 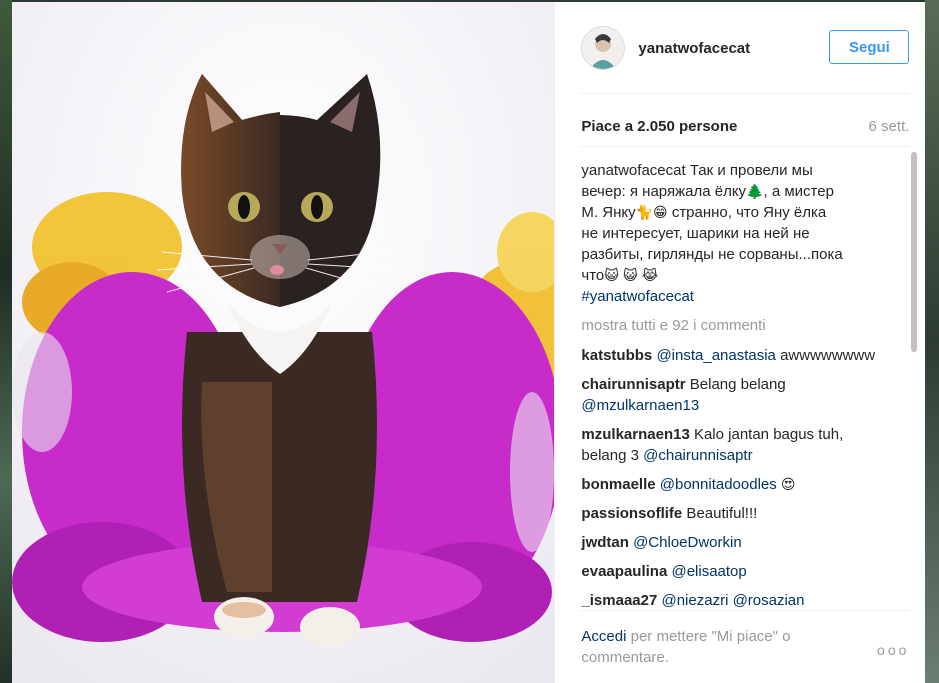 What do you see at coordinates (660, 212) in the screenshot?
I see `grin-emoji: 😁` at bounding box center [660, 212].